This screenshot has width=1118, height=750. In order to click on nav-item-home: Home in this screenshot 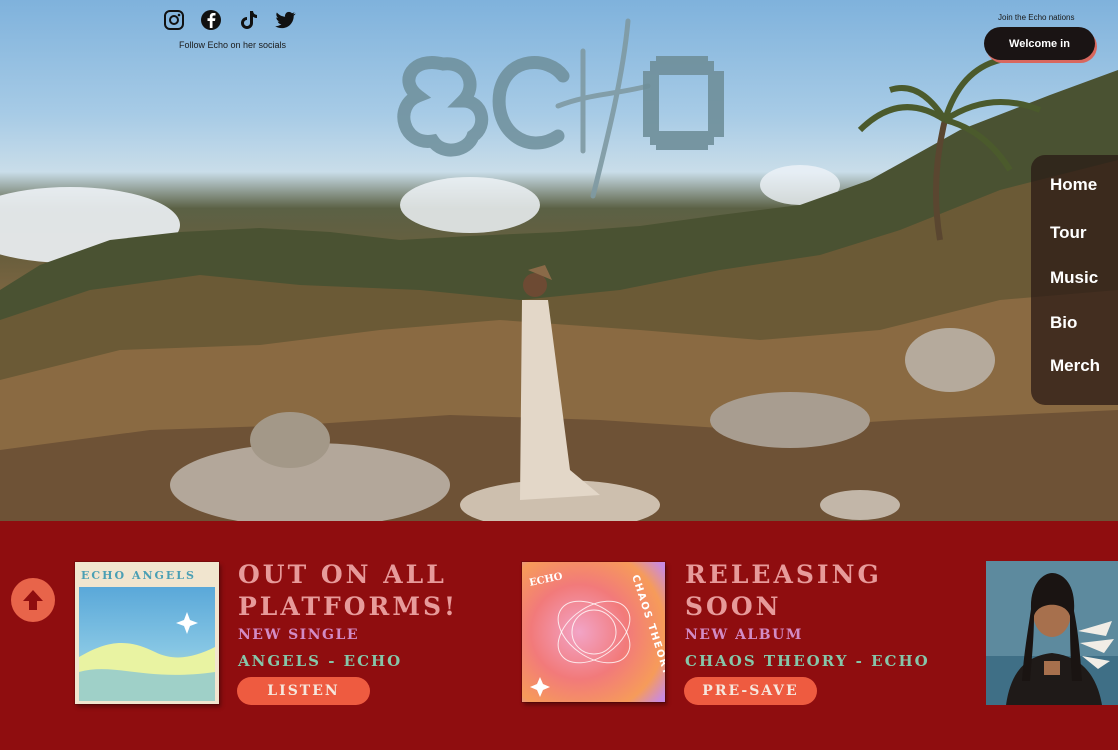, I will do `click(1073, 185)`.